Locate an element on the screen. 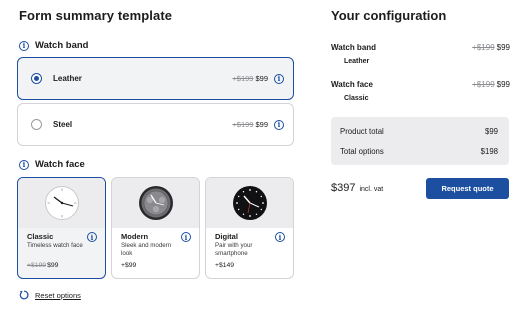  watch-band-heading-label: Watch band is located at coordinates (62, 45).